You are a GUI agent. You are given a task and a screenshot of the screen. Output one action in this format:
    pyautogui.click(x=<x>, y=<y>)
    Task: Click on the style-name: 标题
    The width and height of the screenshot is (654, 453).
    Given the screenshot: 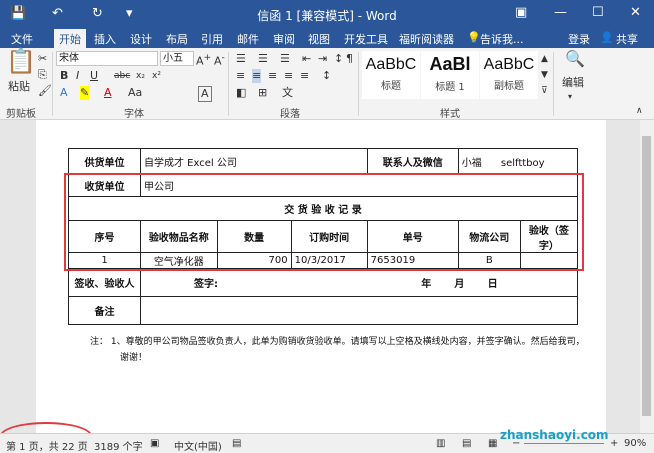 What is the action you would take?
    pyautogui.click(x=391, y=86)
    